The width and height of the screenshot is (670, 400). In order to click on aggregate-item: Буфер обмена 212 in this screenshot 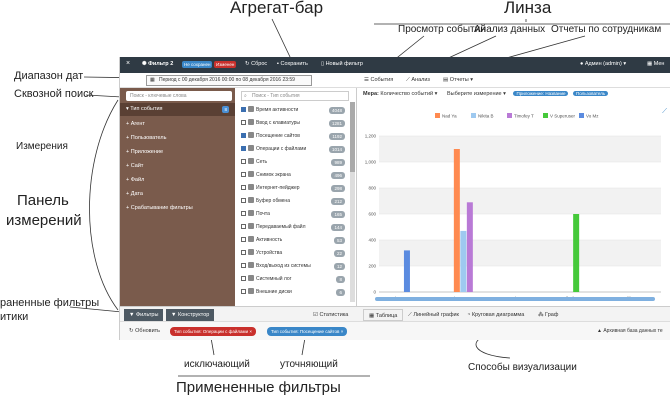, I will do `click(292, 201)`.